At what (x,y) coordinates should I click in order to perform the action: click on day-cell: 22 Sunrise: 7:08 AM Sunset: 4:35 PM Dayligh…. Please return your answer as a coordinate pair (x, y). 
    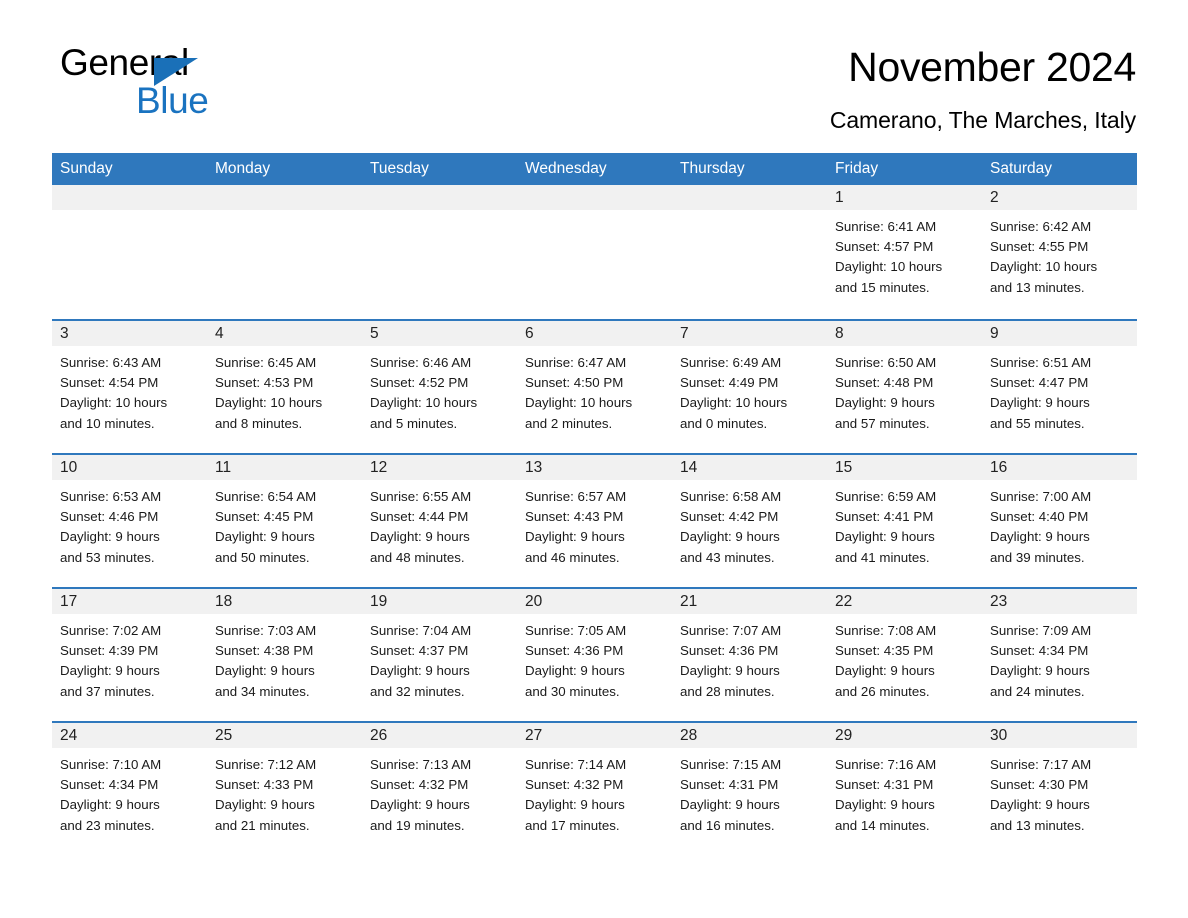
    Looking at the image, I should click on (904, 654).